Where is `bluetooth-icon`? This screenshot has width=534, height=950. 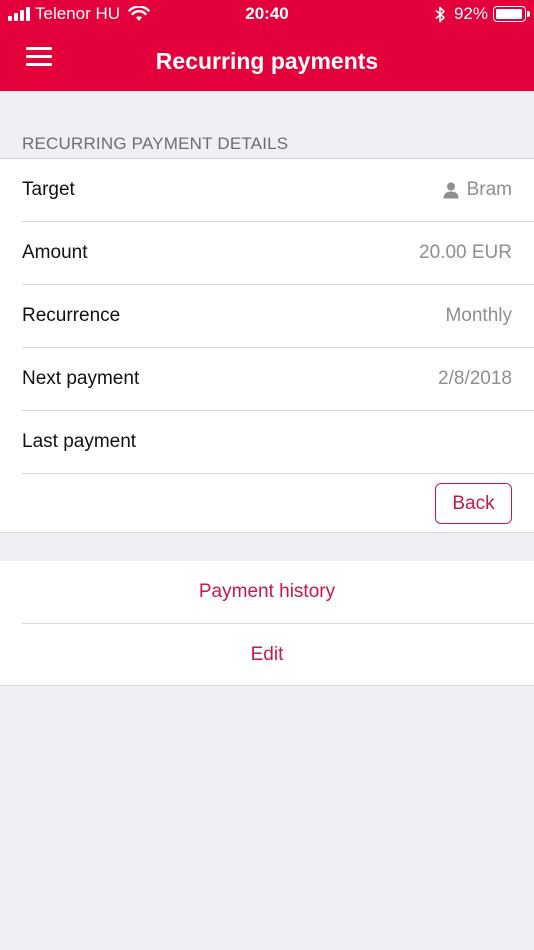 bluetooth-icon is located at coordinates (440, 14).